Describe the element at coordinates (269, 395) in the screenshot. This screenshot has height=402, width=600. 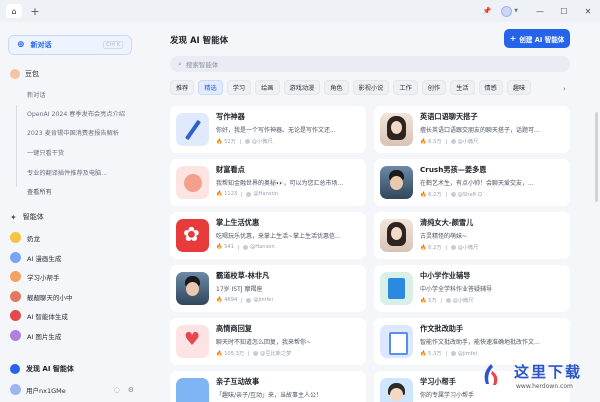
I see `agent-card-desc: 「趣味/亲子/互动」来，当故事主人公！` at that location.